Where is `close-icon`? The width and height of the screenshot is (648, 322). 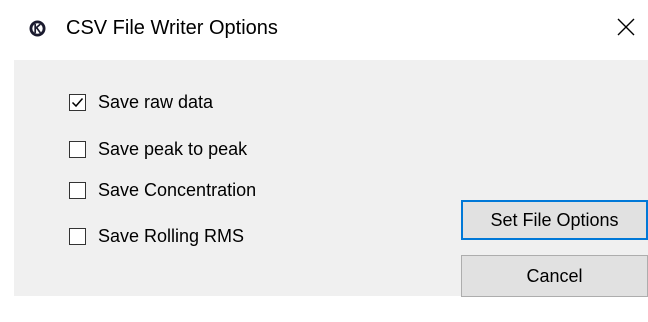 close-icon is located at coordinates (626, 29).